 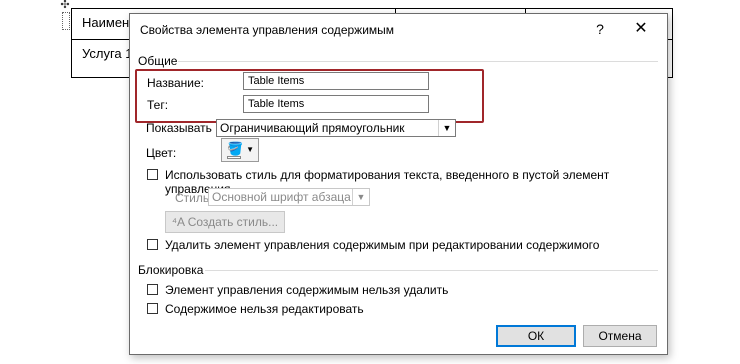 What do you see at coordinates (267, 30) in the screenshot?
I see `dialog-title: Свойства элемента управления содержимым` at bounding box center [267, 30].